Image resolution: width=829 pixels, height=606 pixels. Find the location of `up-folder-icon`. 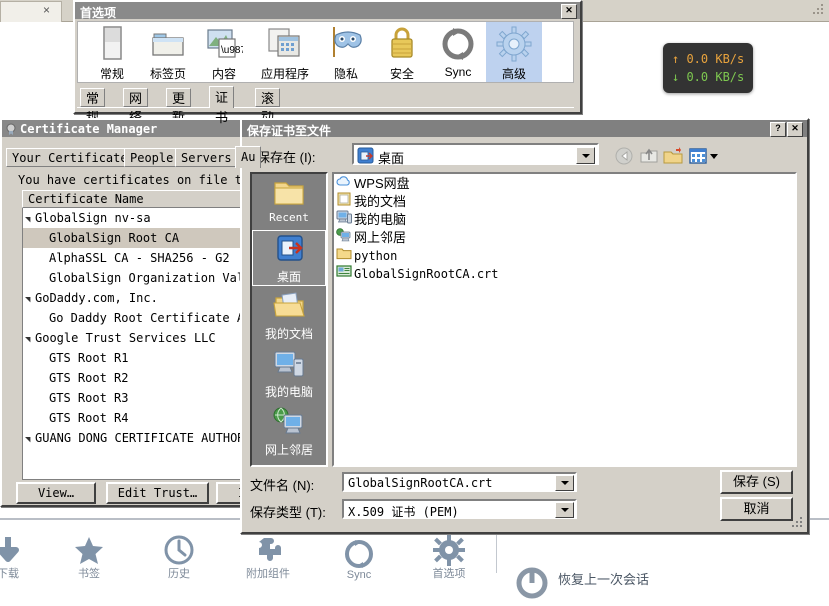

up-folder-icon is located at coordinates (649, 156).